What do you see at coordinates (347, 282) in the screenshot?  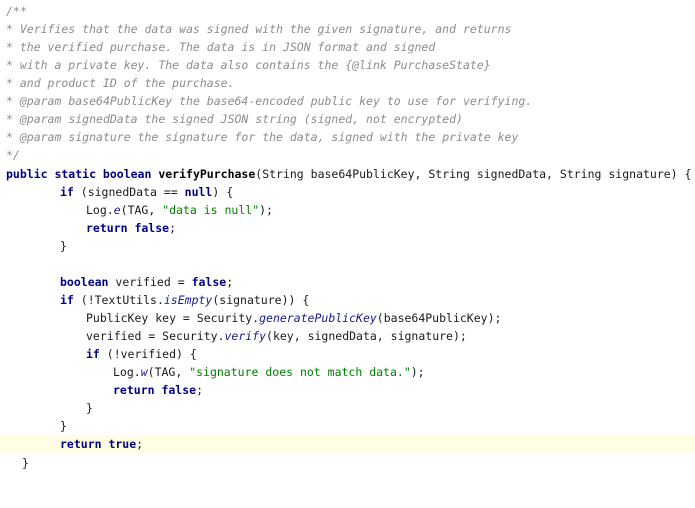 I see `code-line: boolean verified = false;` at bounding box center [347, 282].